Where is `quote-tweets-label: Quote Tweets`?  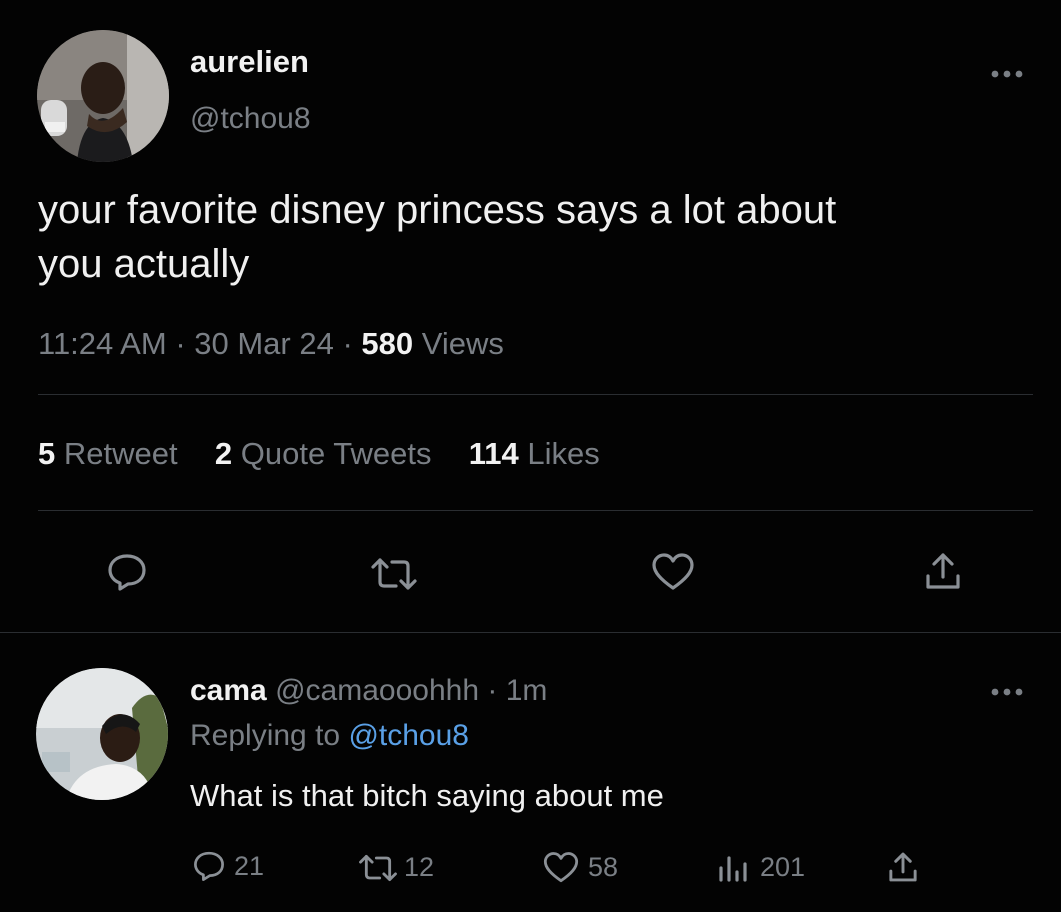
quote-tweets-label: Quote Tweets is located at coordinates (336, 453).